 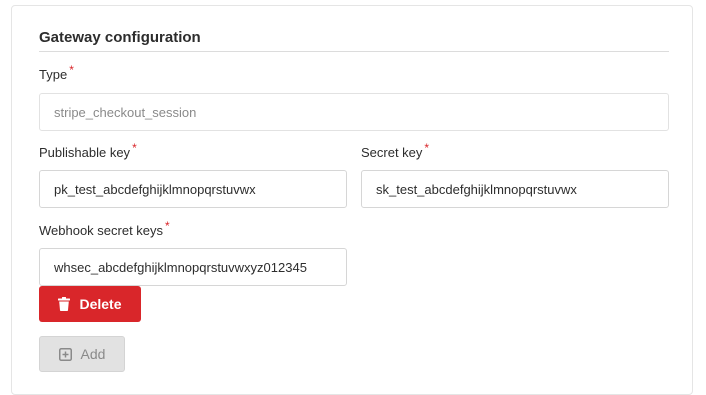 I want to click on type-field: stripe_checkout_session, so click(x=354, y=112).